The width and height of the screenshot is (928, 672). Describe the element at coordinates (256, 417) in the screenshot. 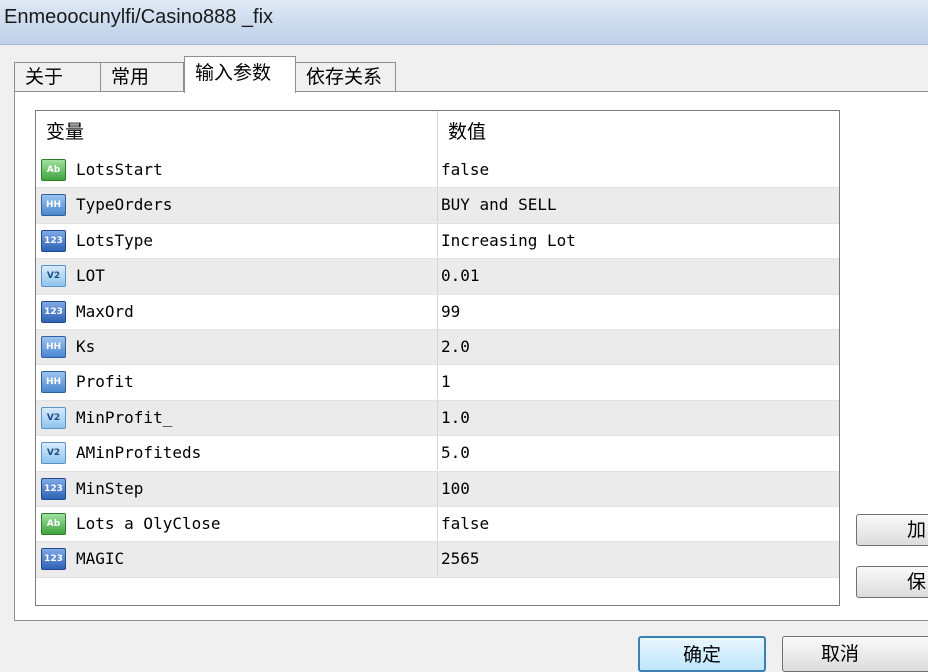

I see `parameter-name: MinProfit_` at that location.